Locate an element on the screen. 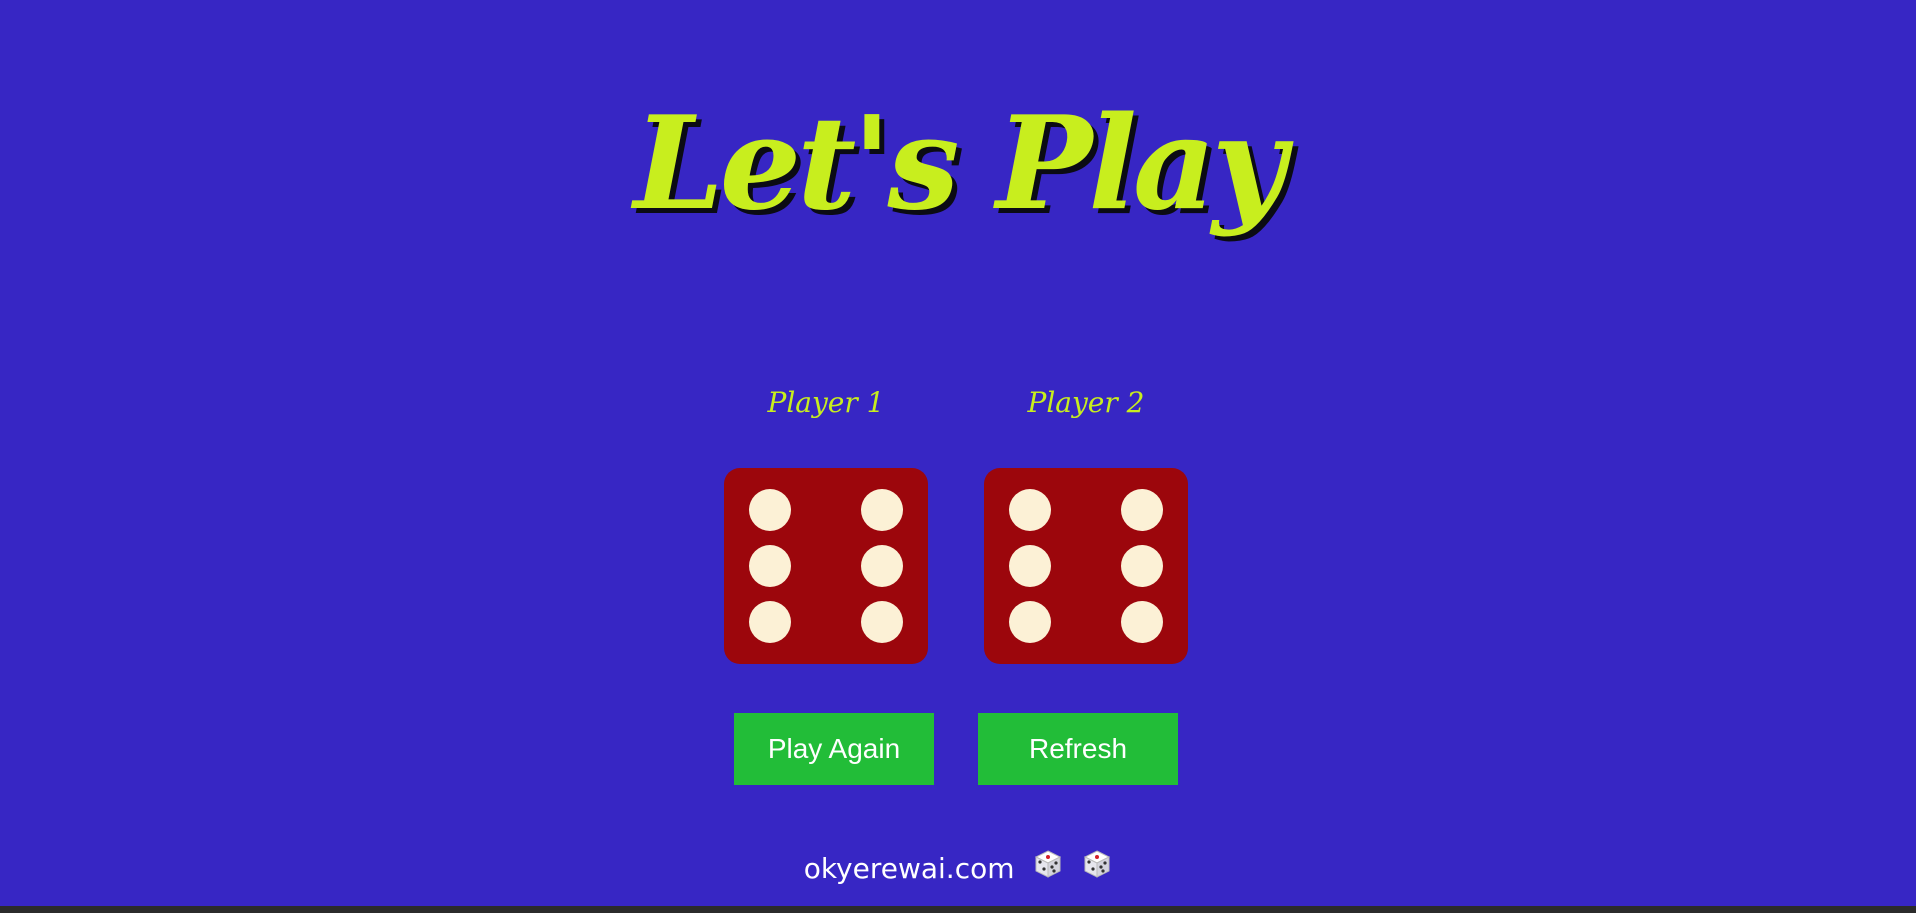  refresh-button: Refresh is located at coordinates (1078, 749).